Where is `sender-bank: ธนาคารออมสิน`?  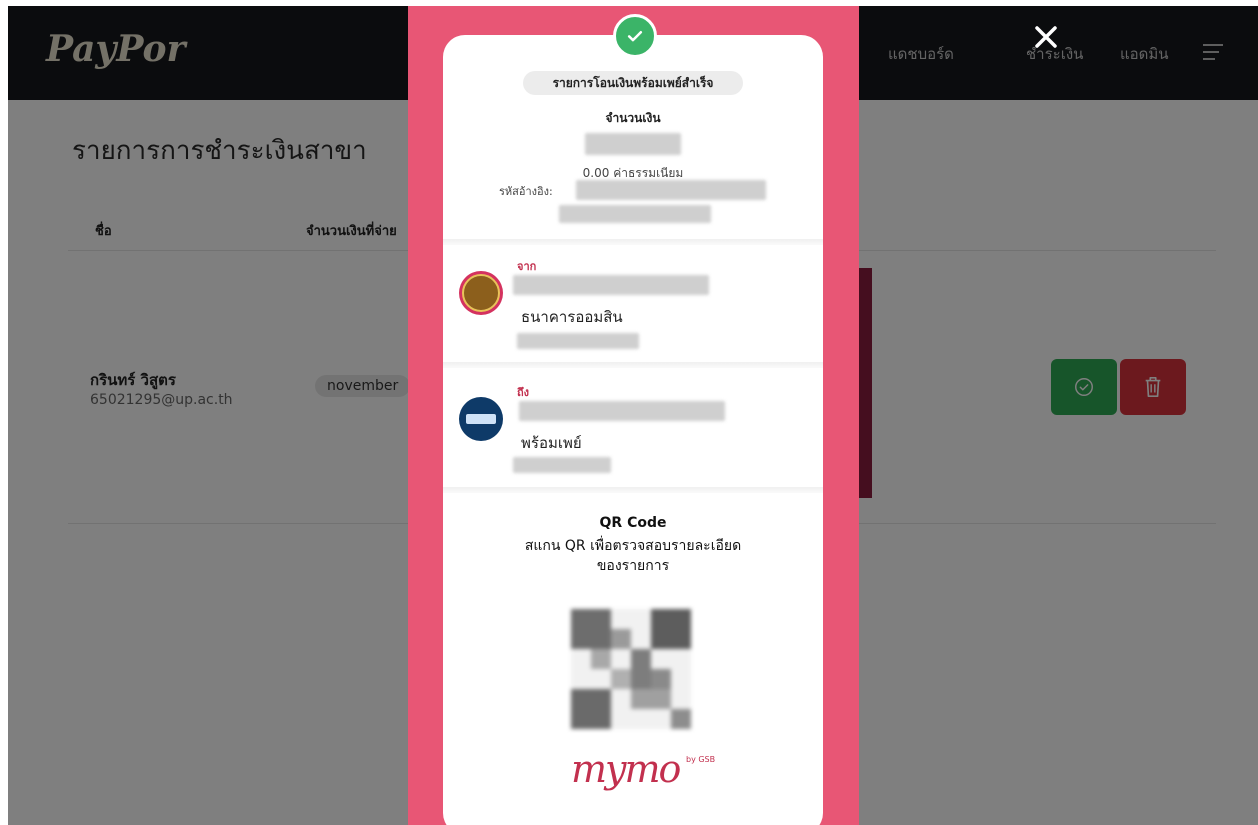
sender-bank: ธนาคารออมสิน is located at coordinates (572, 317).